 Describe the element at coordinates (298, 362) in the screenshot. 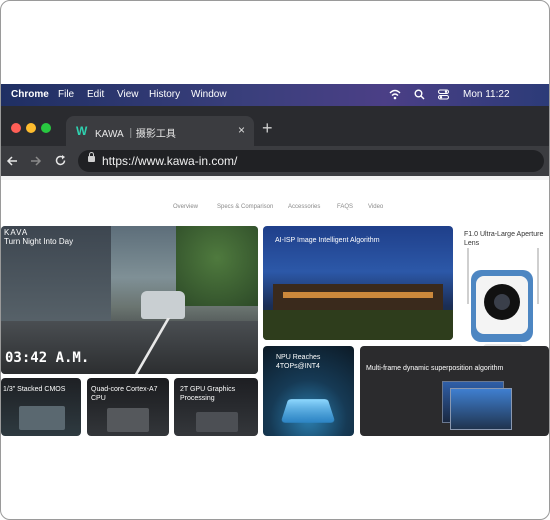

I see `npu-title: NPU Reaches 4TOPs@INT4` at that location.